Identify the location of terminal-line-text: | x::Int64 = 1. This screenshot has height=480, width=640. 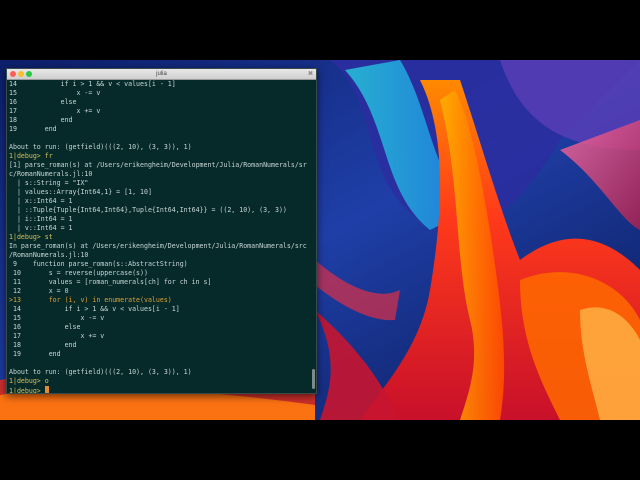
(41, 201).